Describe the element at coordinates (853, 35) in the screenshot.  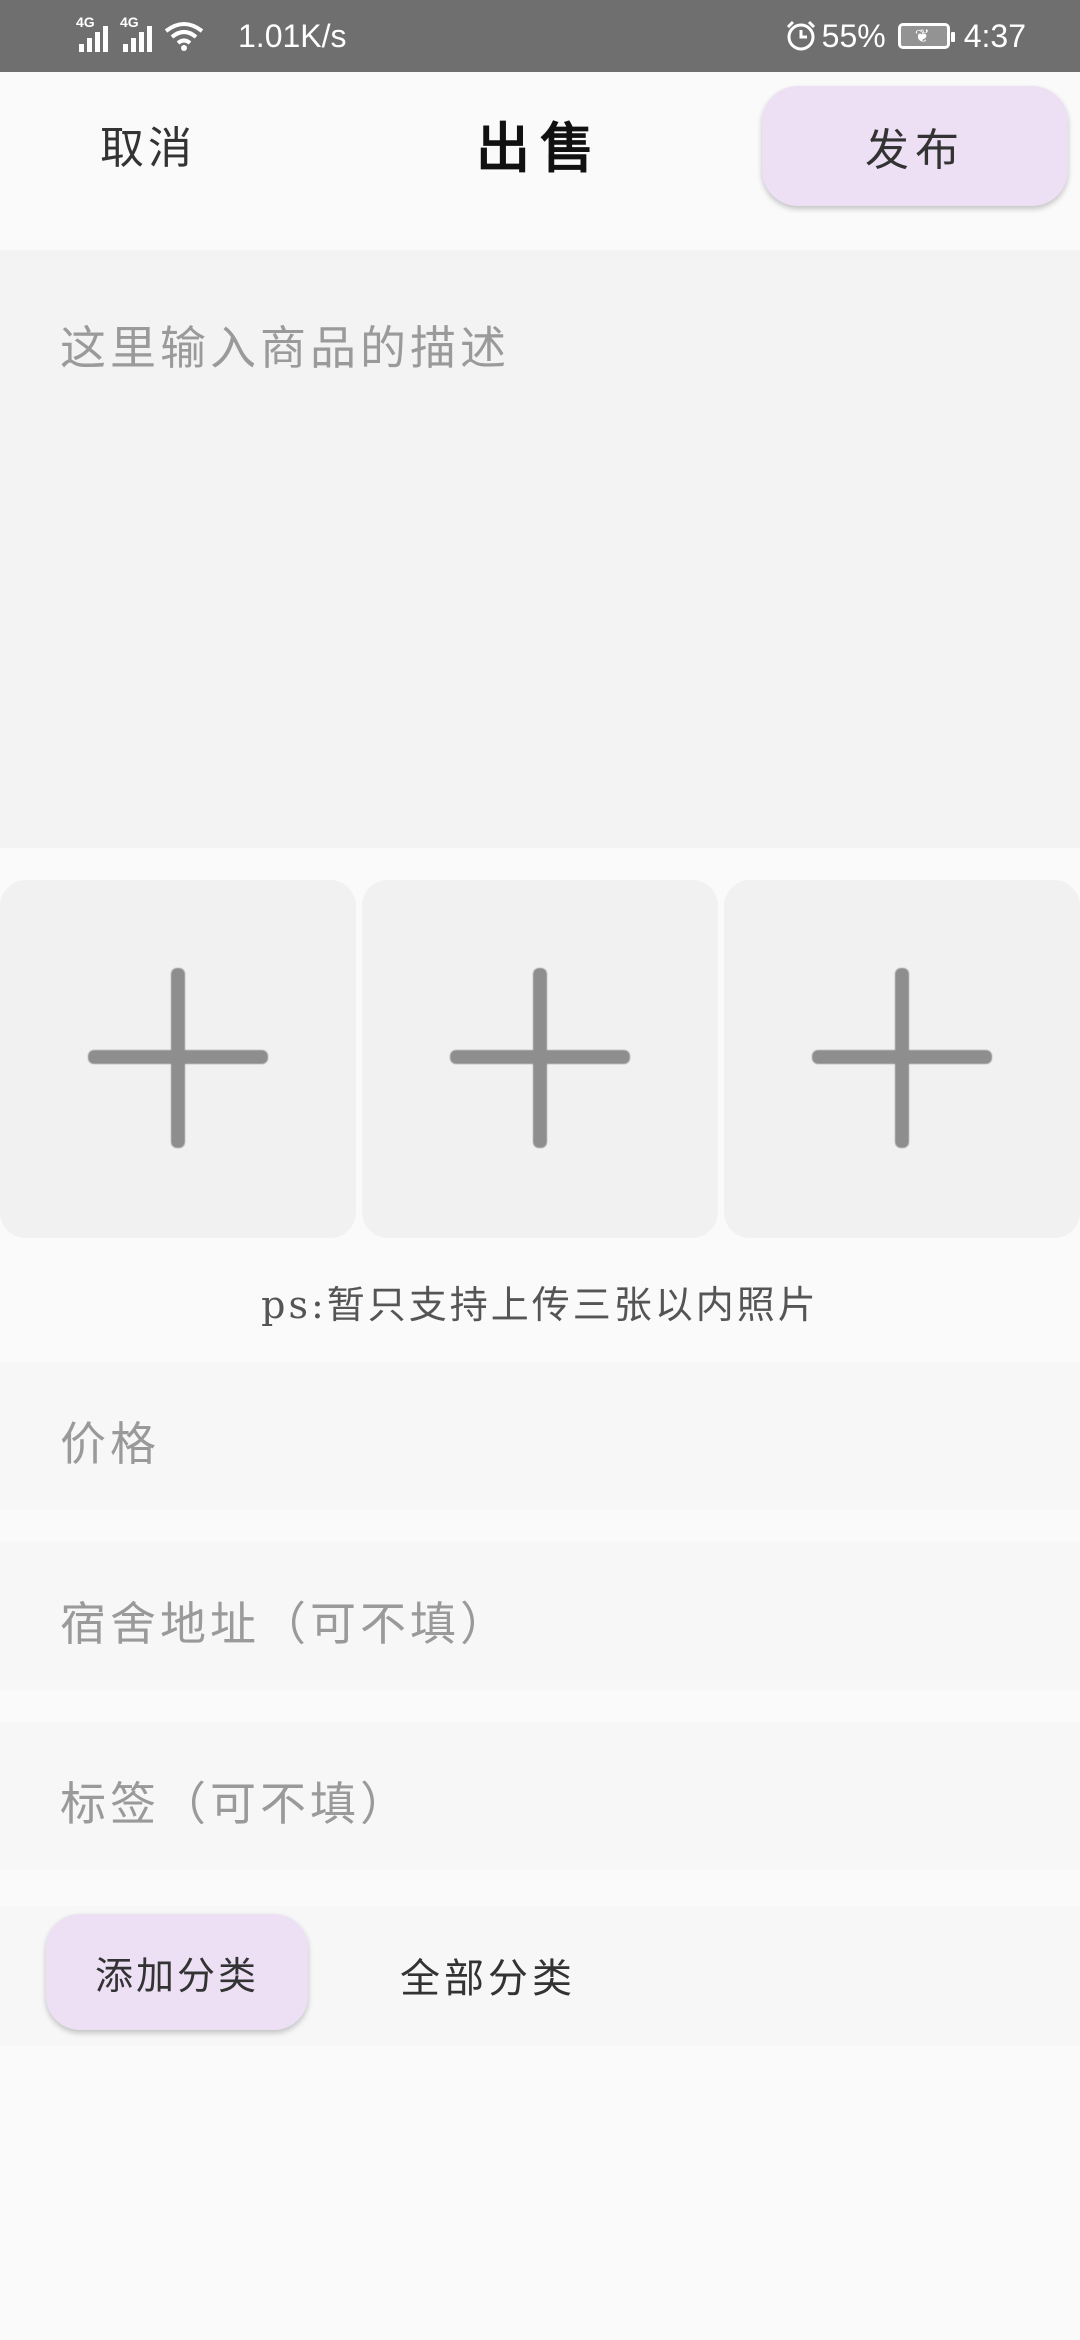
I see `battery-percent: 55%` at that location.